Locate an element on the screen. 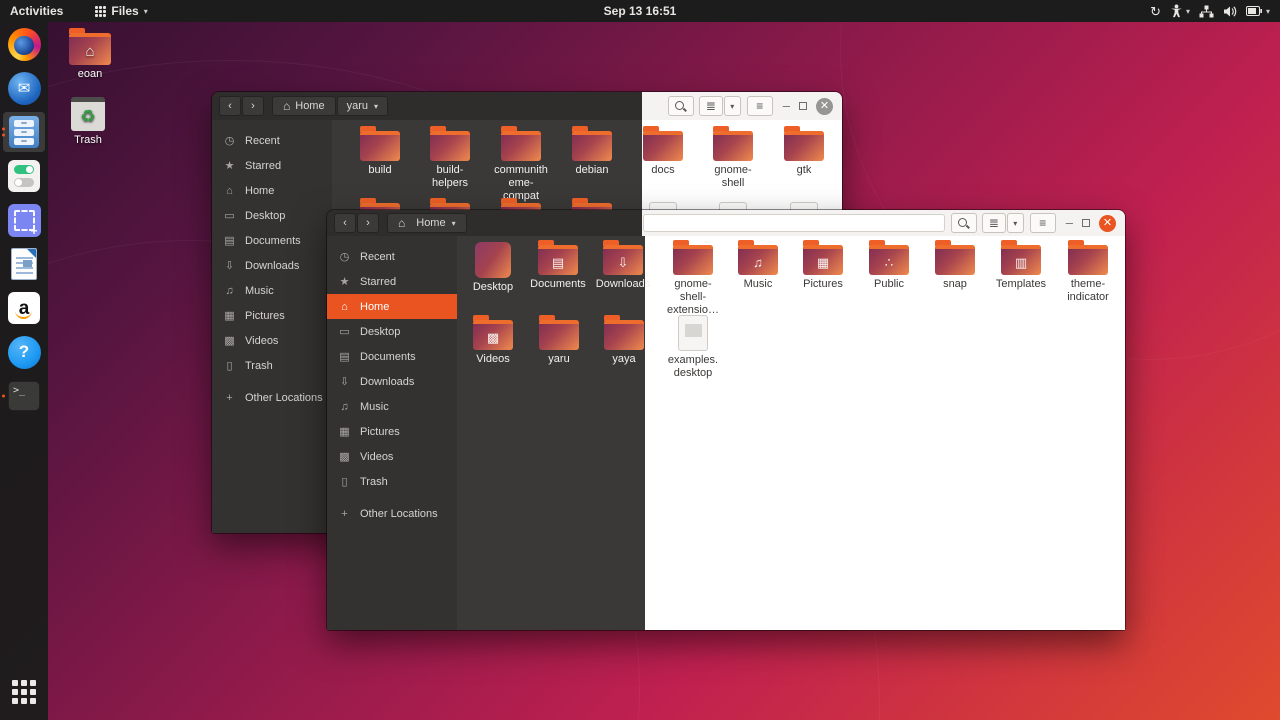 The height and width of the screenshot is (720, 1280). file-item: ▦ Pictures is located at coordinates (823, 264).